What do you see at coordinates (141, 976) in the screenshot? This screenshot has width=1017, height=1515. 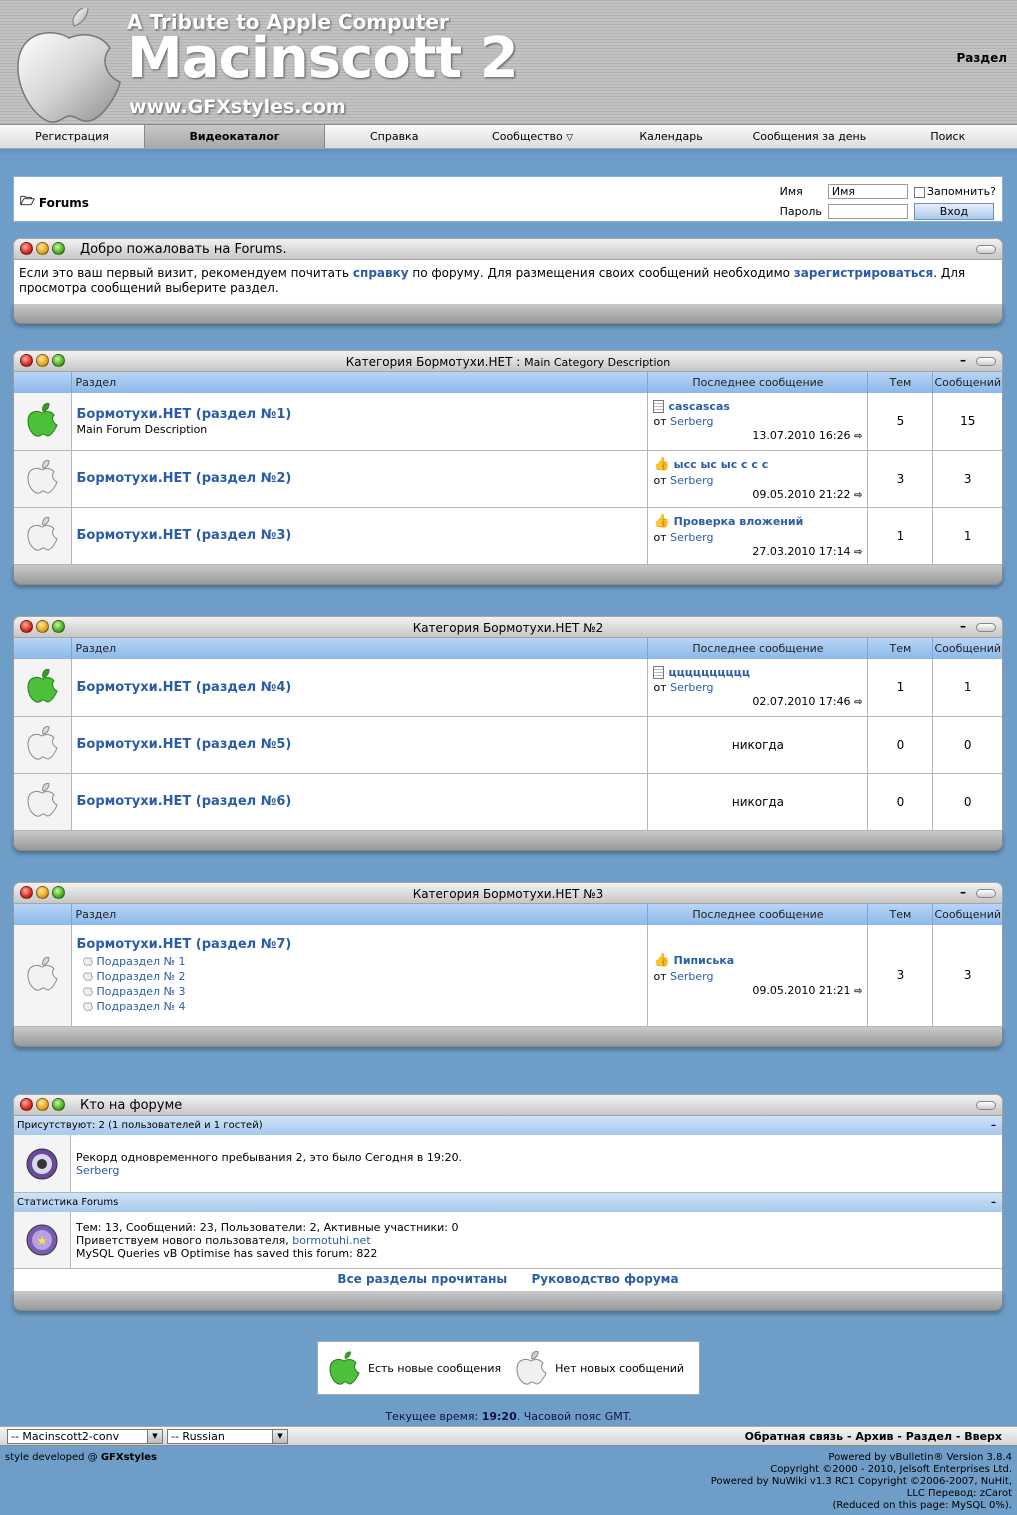 I see `subforum-link: Подраздел № 2` at bounding box center [141, 976].